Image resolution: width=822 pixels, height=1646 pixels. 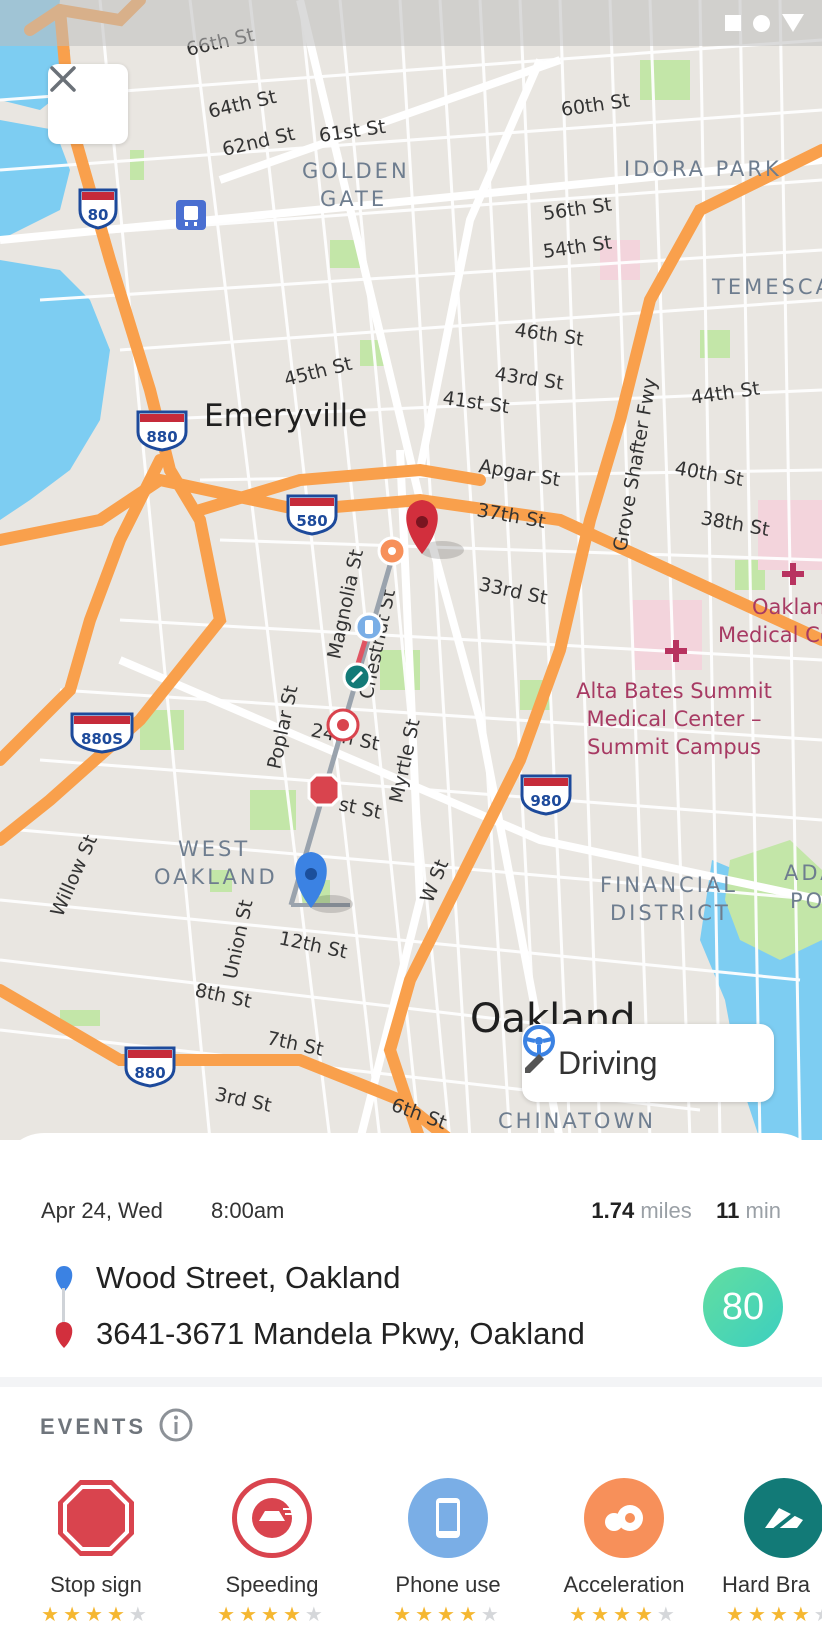 I want to click on event-stop-sign: Stop sign ★★★★★, so click(x=96, y=1562).